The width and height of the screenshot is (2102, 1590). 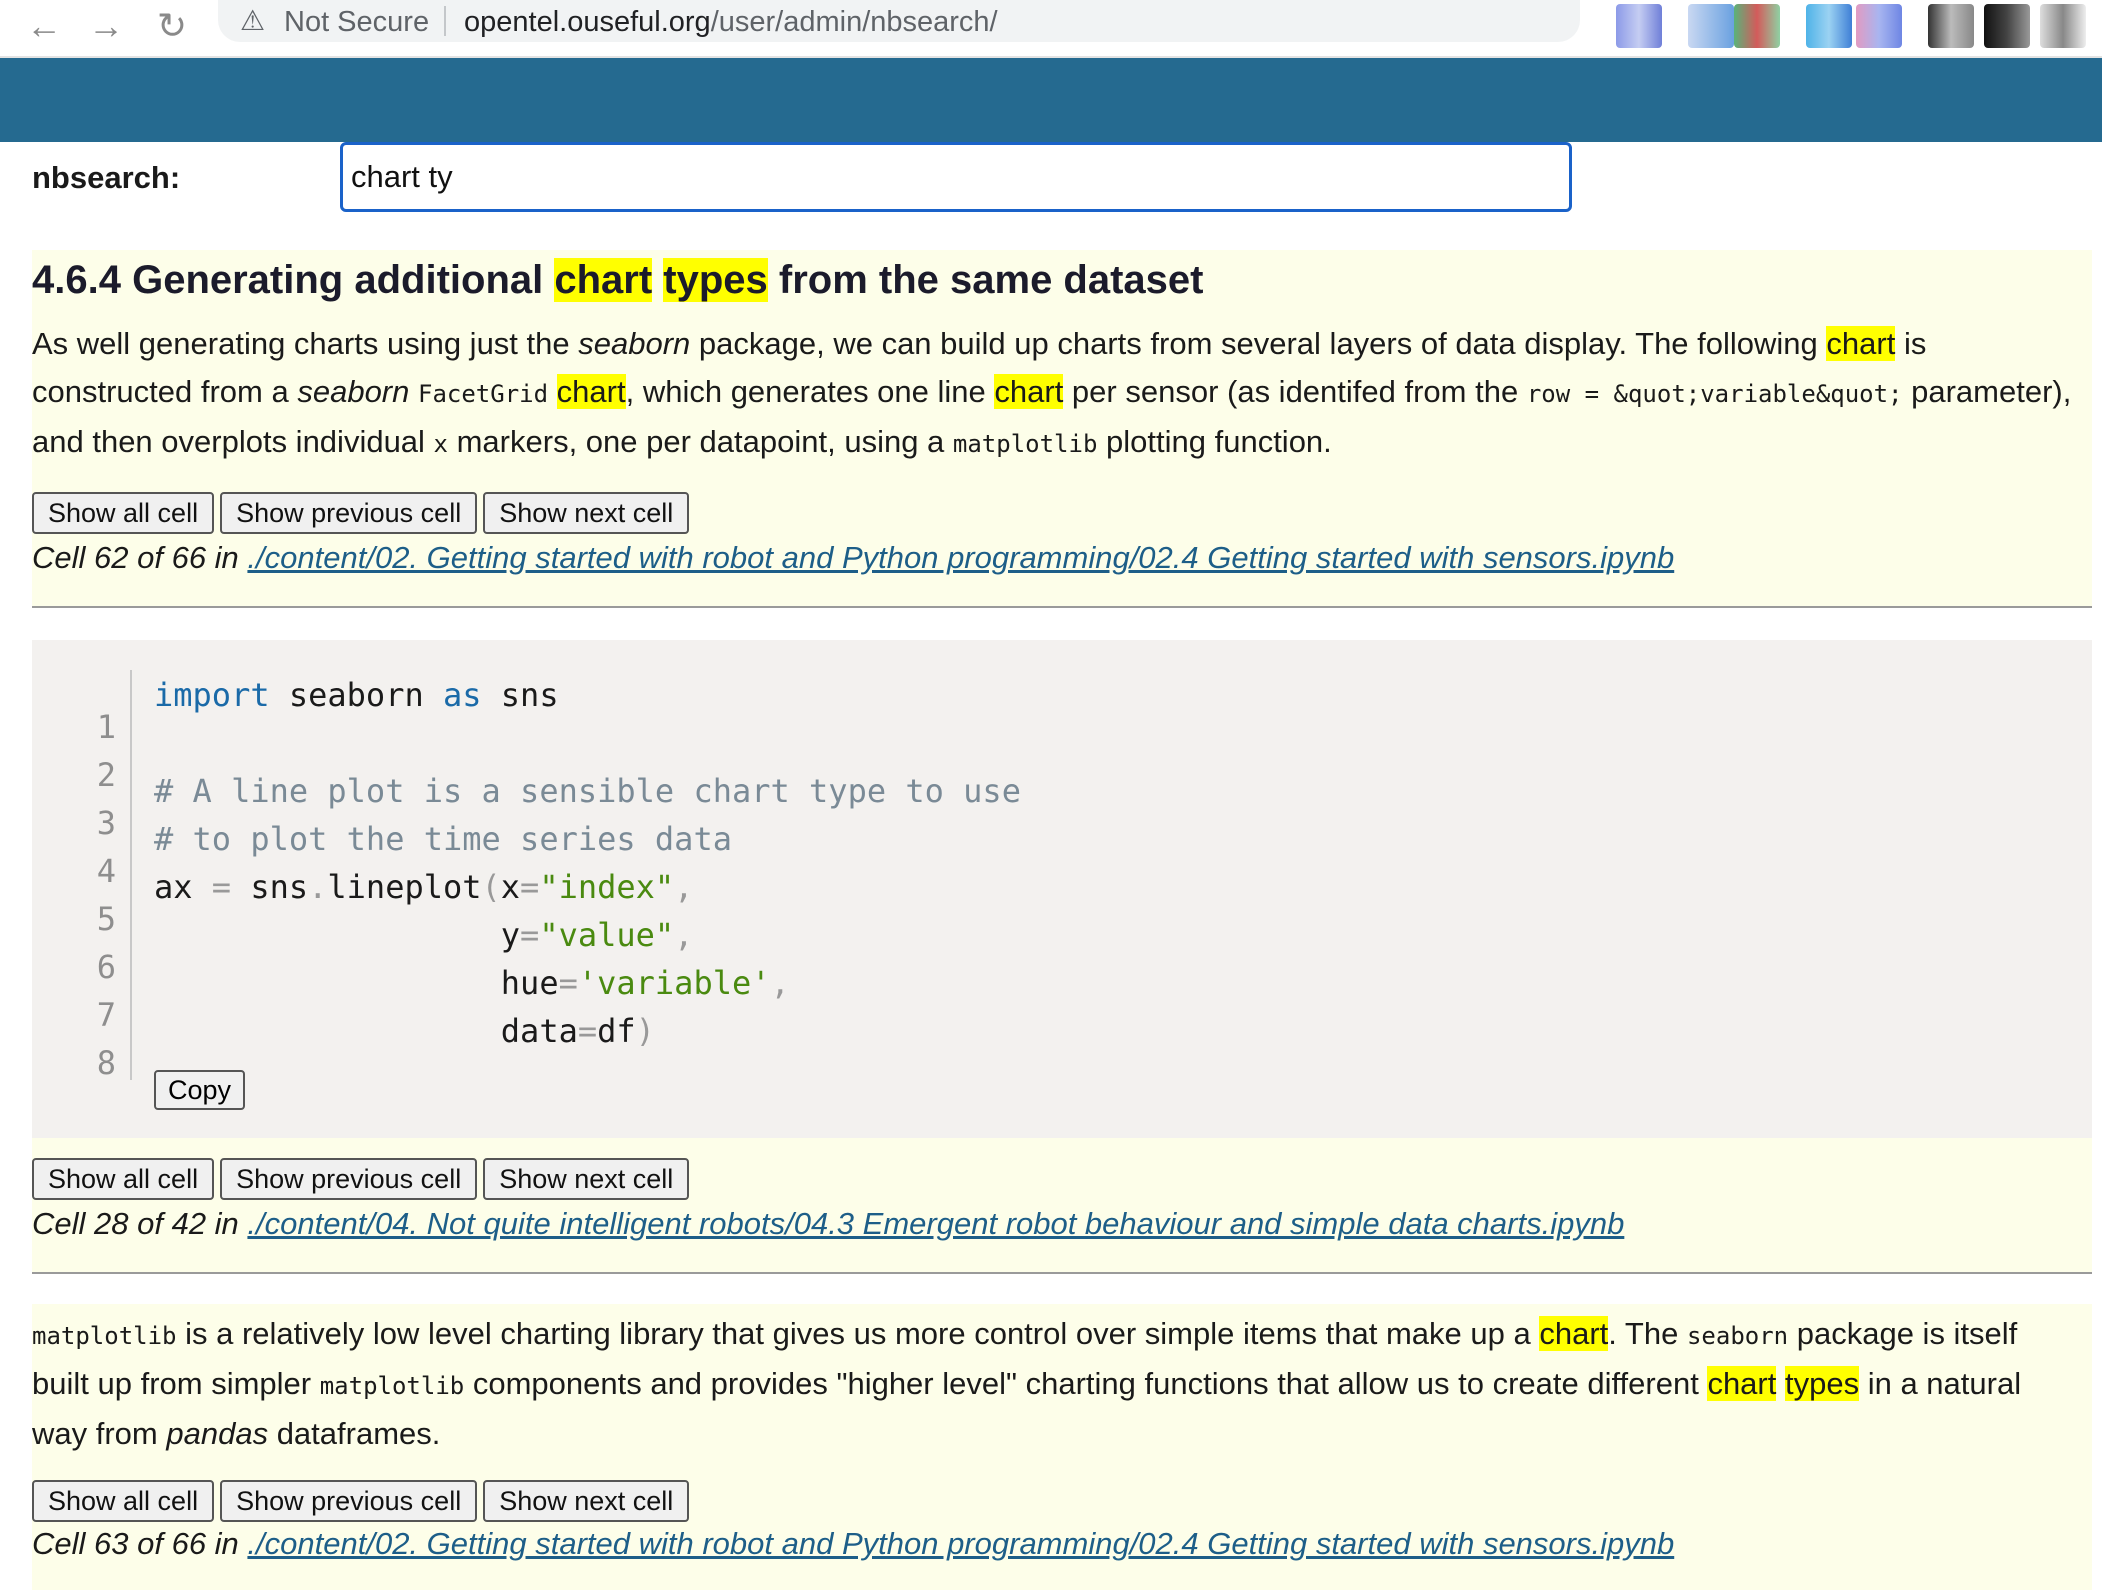 What do you see at coordinates (172, 26) in the screenshot?
I see `reload-icon: ↻` at bounding box center [172, 26].